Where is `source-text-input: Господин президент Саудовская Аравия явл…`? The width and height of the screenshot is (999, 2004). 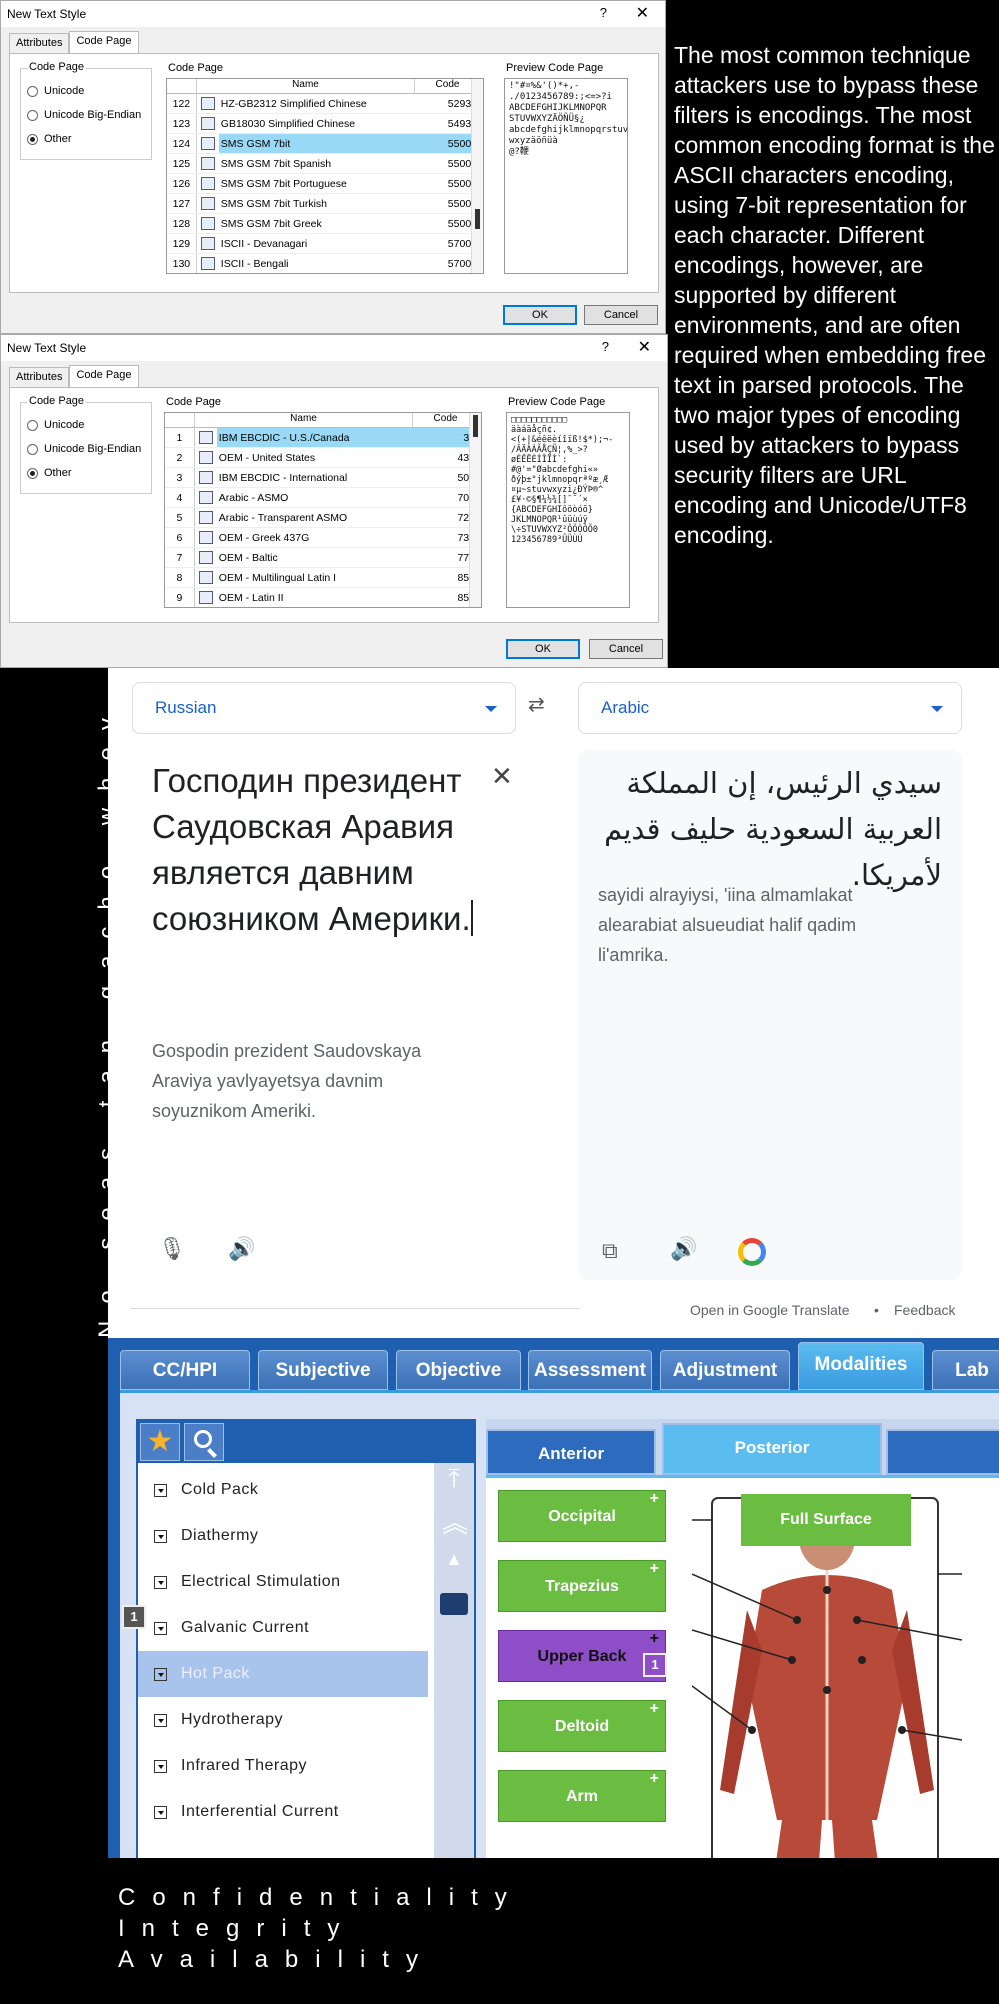
source-text-input: Господин президент Саудовская Аравия явл… is located at coordinates (332, 850).